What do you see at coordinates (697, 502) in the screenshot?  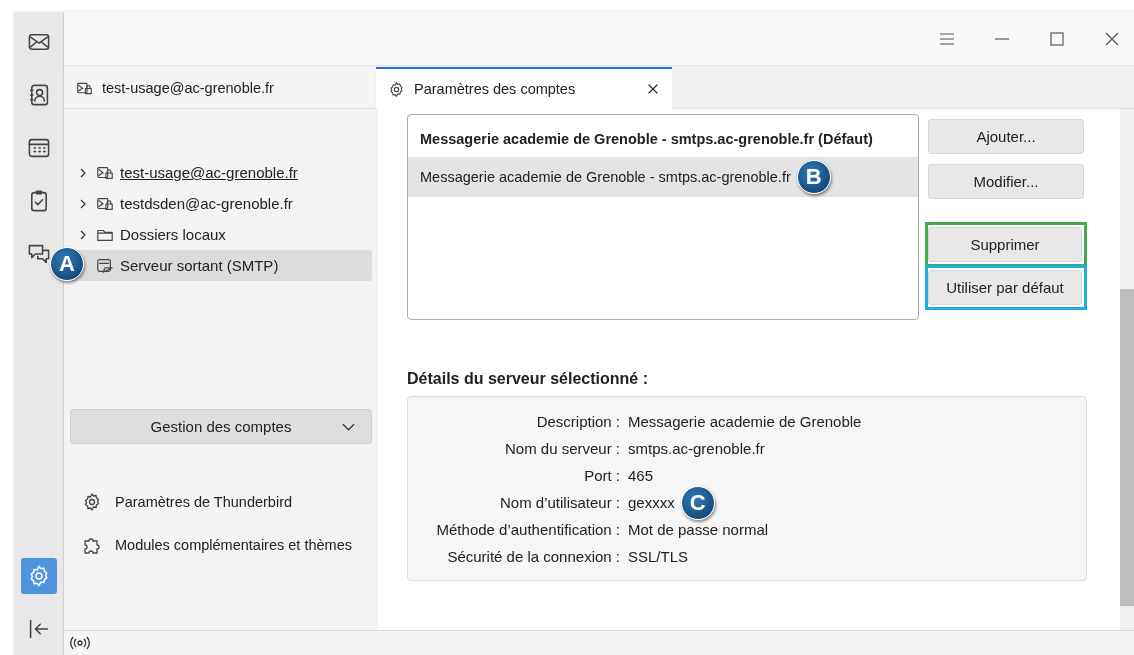 I see `callout-badge: C` at bounding box center [697, 502].